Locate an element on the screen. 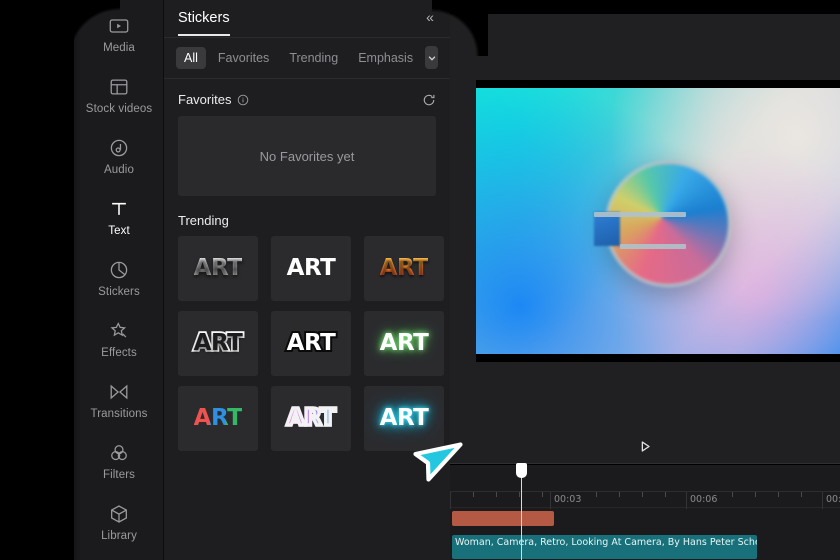  sticker-art-white-outline: ART is located at coordinates (218, 343).